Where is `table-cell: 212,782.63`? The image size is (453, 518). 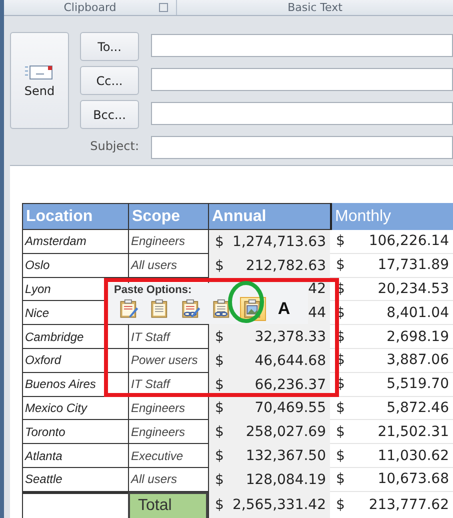 table-cell: 212,782.63 is located at coordinates (286, 266).